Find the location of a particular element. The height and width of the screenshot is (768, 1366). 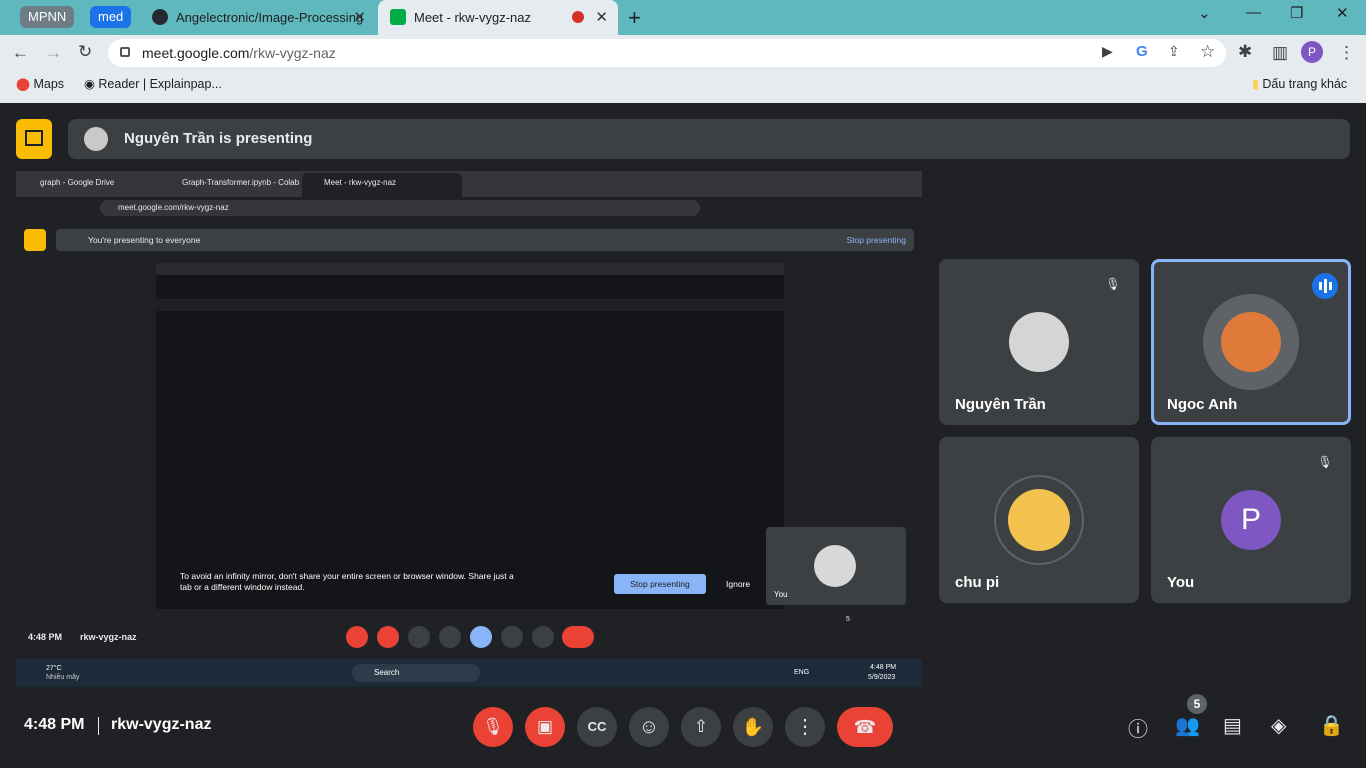

bookmark-label: Maps is located at coordinates (49, 84).